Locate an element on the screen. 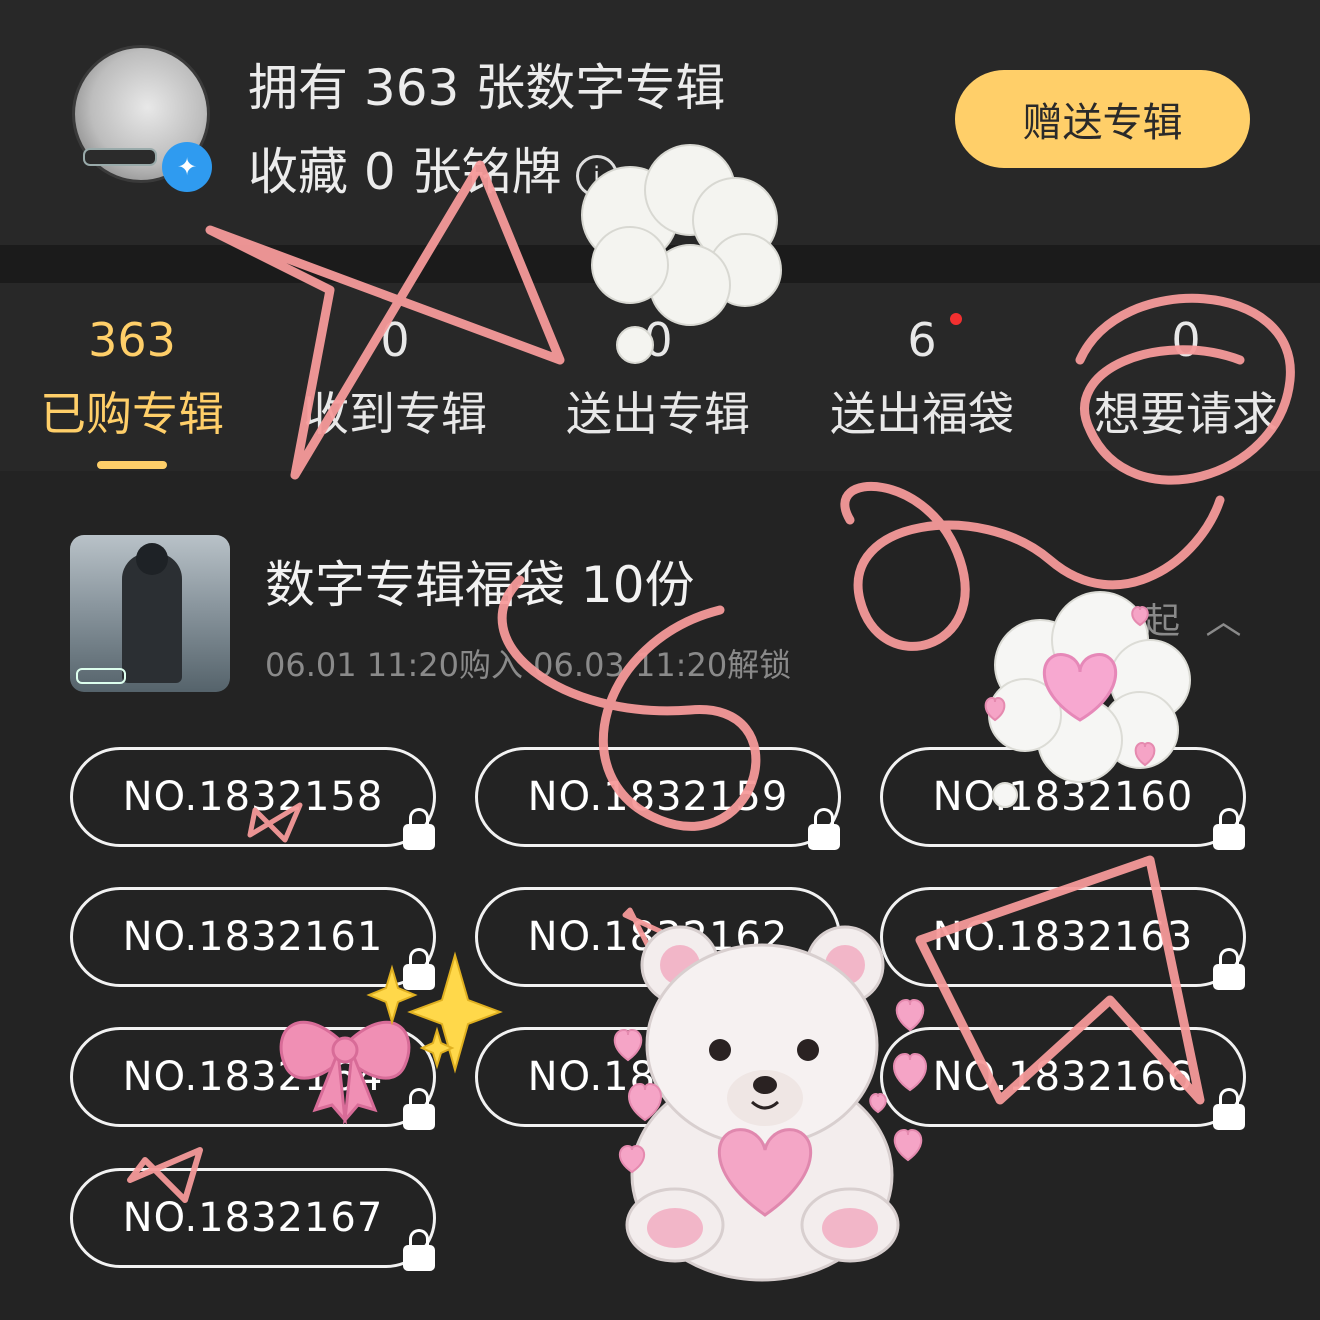 The height and width of the screenshot is (1320, 1320). serial-number: NO.1832160 is located at coordinates (1063, 797).